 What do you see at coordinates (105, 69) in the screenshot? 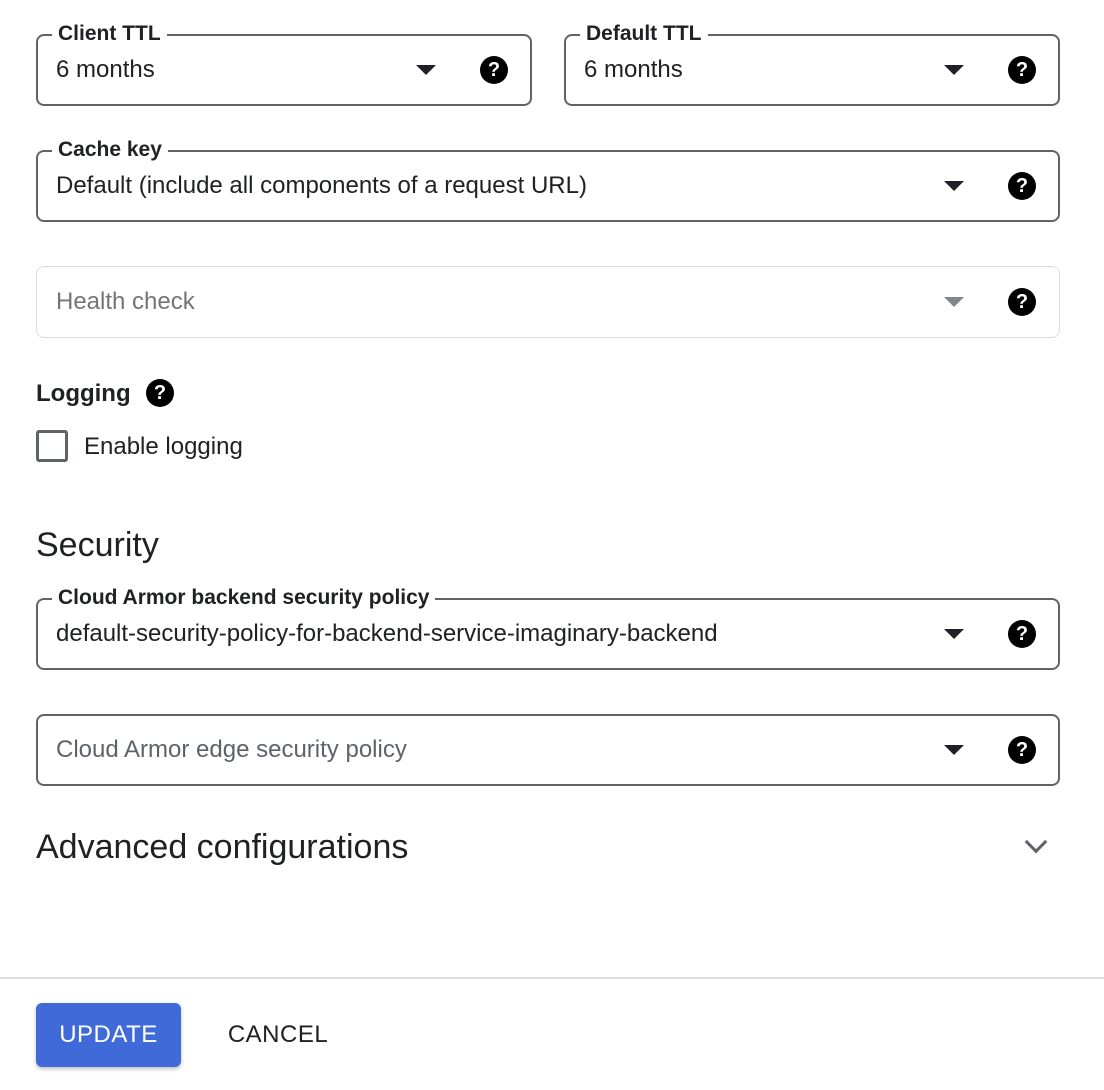
I see `client-ttl-value: 6 months` at bounding box center [105, 69].